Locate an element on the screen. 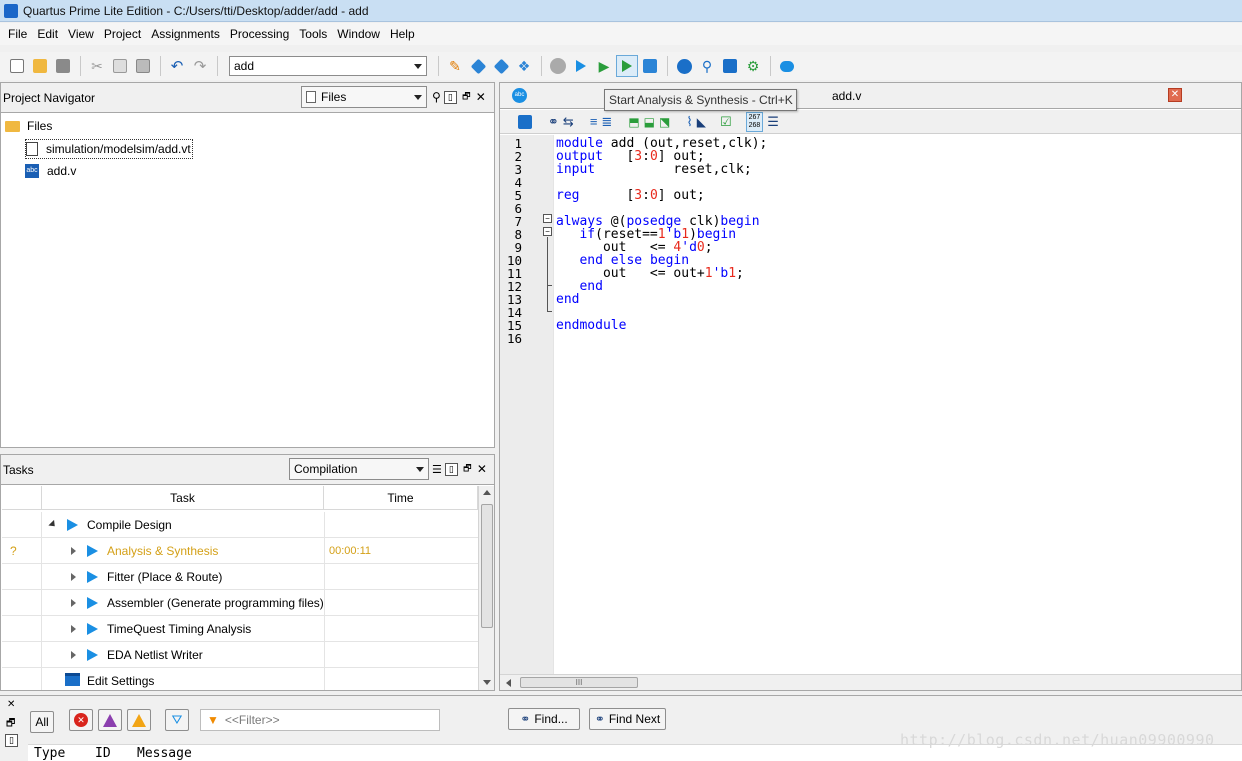  menu-view: View is located at coordinates (81, 34).